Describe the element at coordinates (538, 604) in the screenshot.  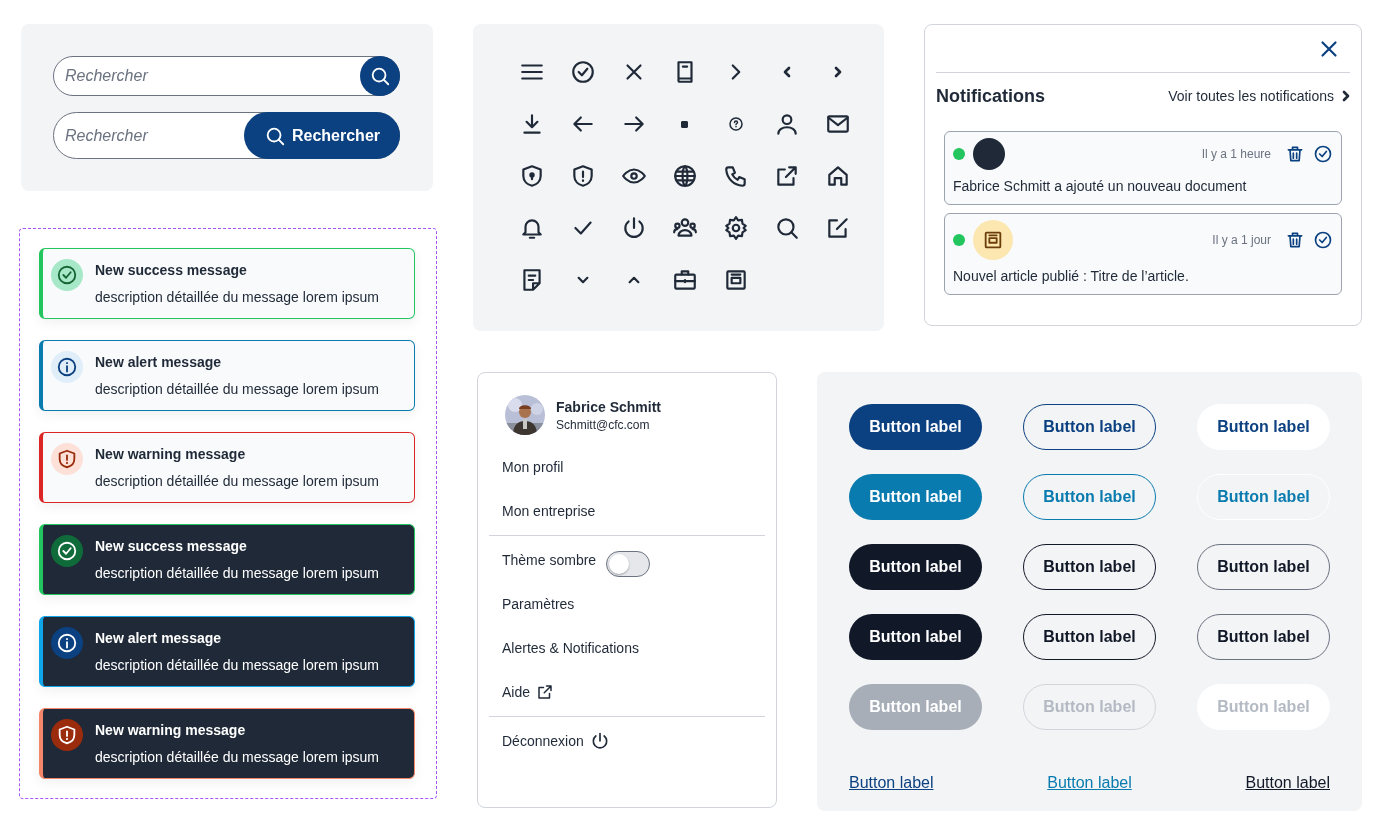
I see `menu-item: Paramètres` at that location.